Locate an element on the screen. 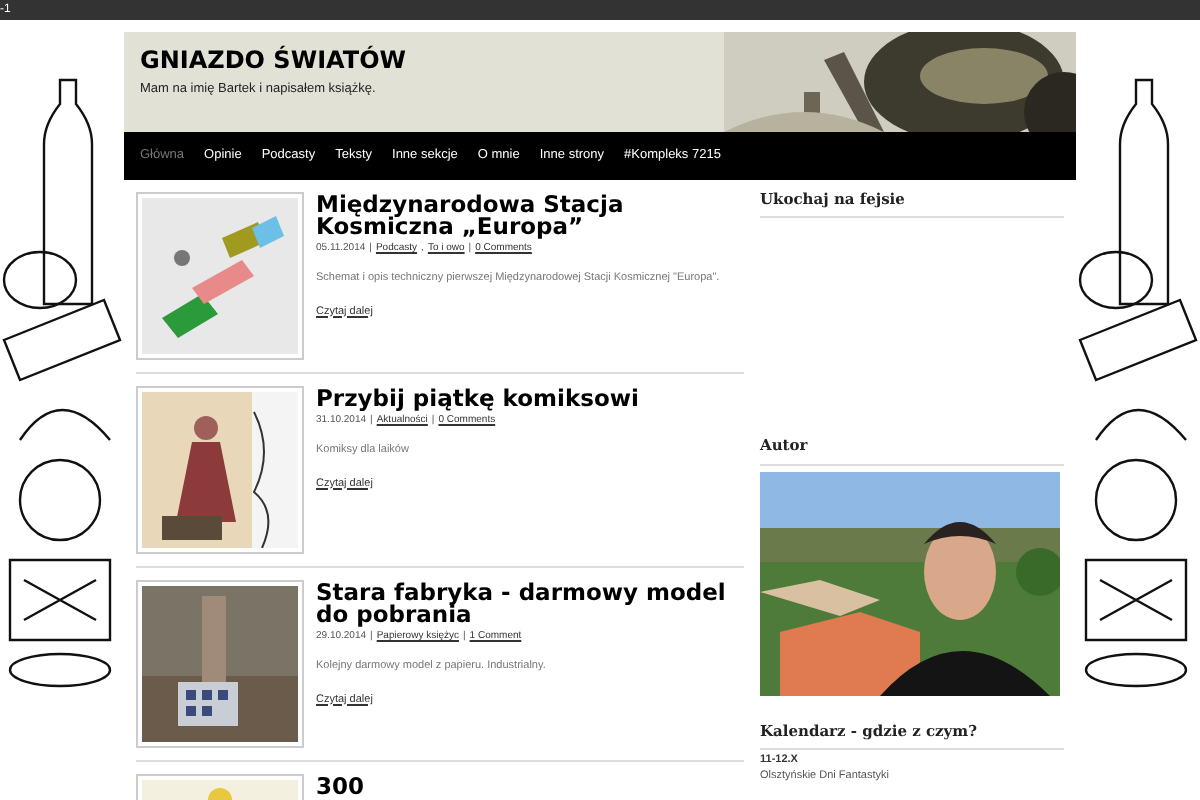  post-title: Międzynarodowa Stacja Kosmiczna „Europa” is located at coordinates (530, 216).